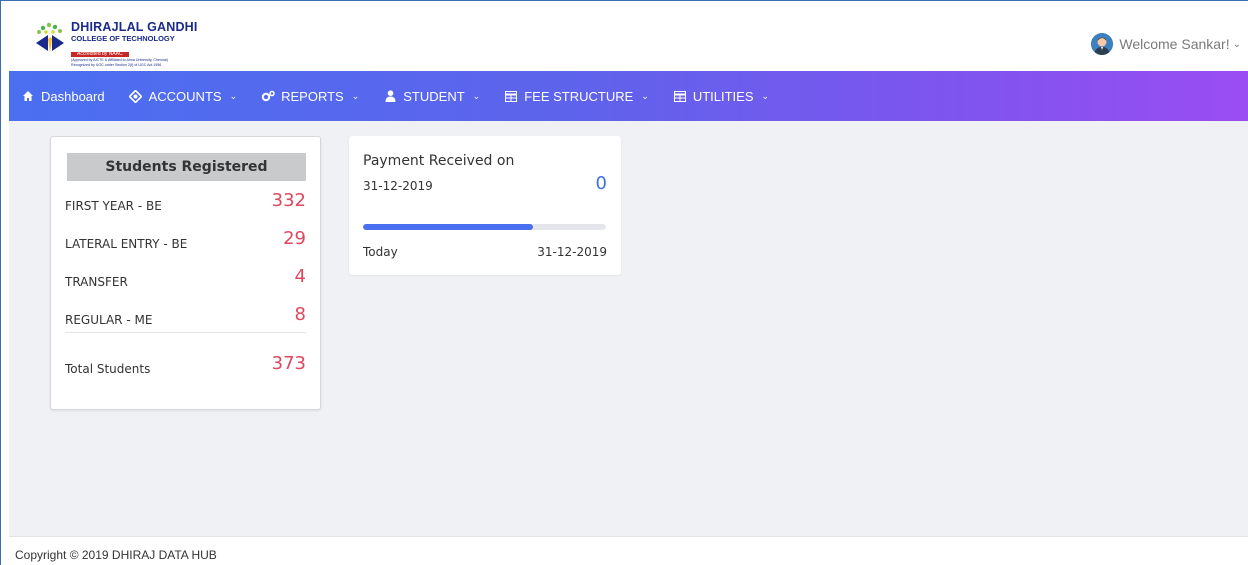 The width and height of the screenshot is (1248, 565). I want to click on nav-student-label: STUDENT, so click(434, 96).